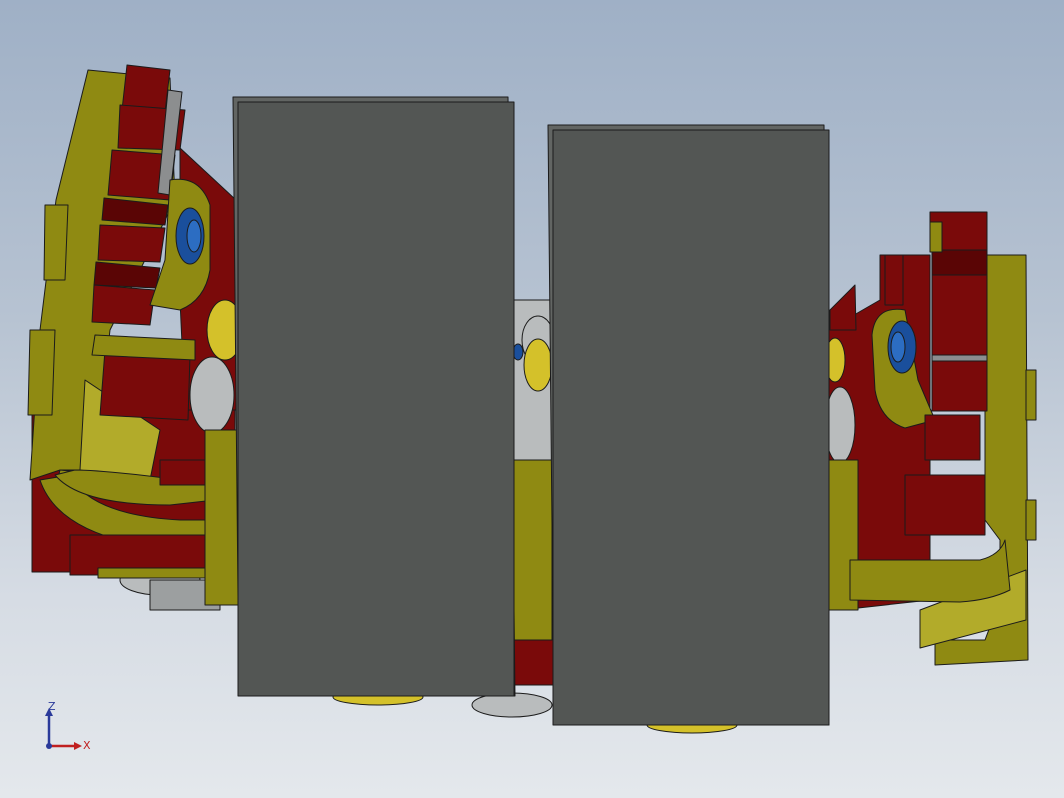  I want to click on right-blue-bolt-head, so click(898, 347).